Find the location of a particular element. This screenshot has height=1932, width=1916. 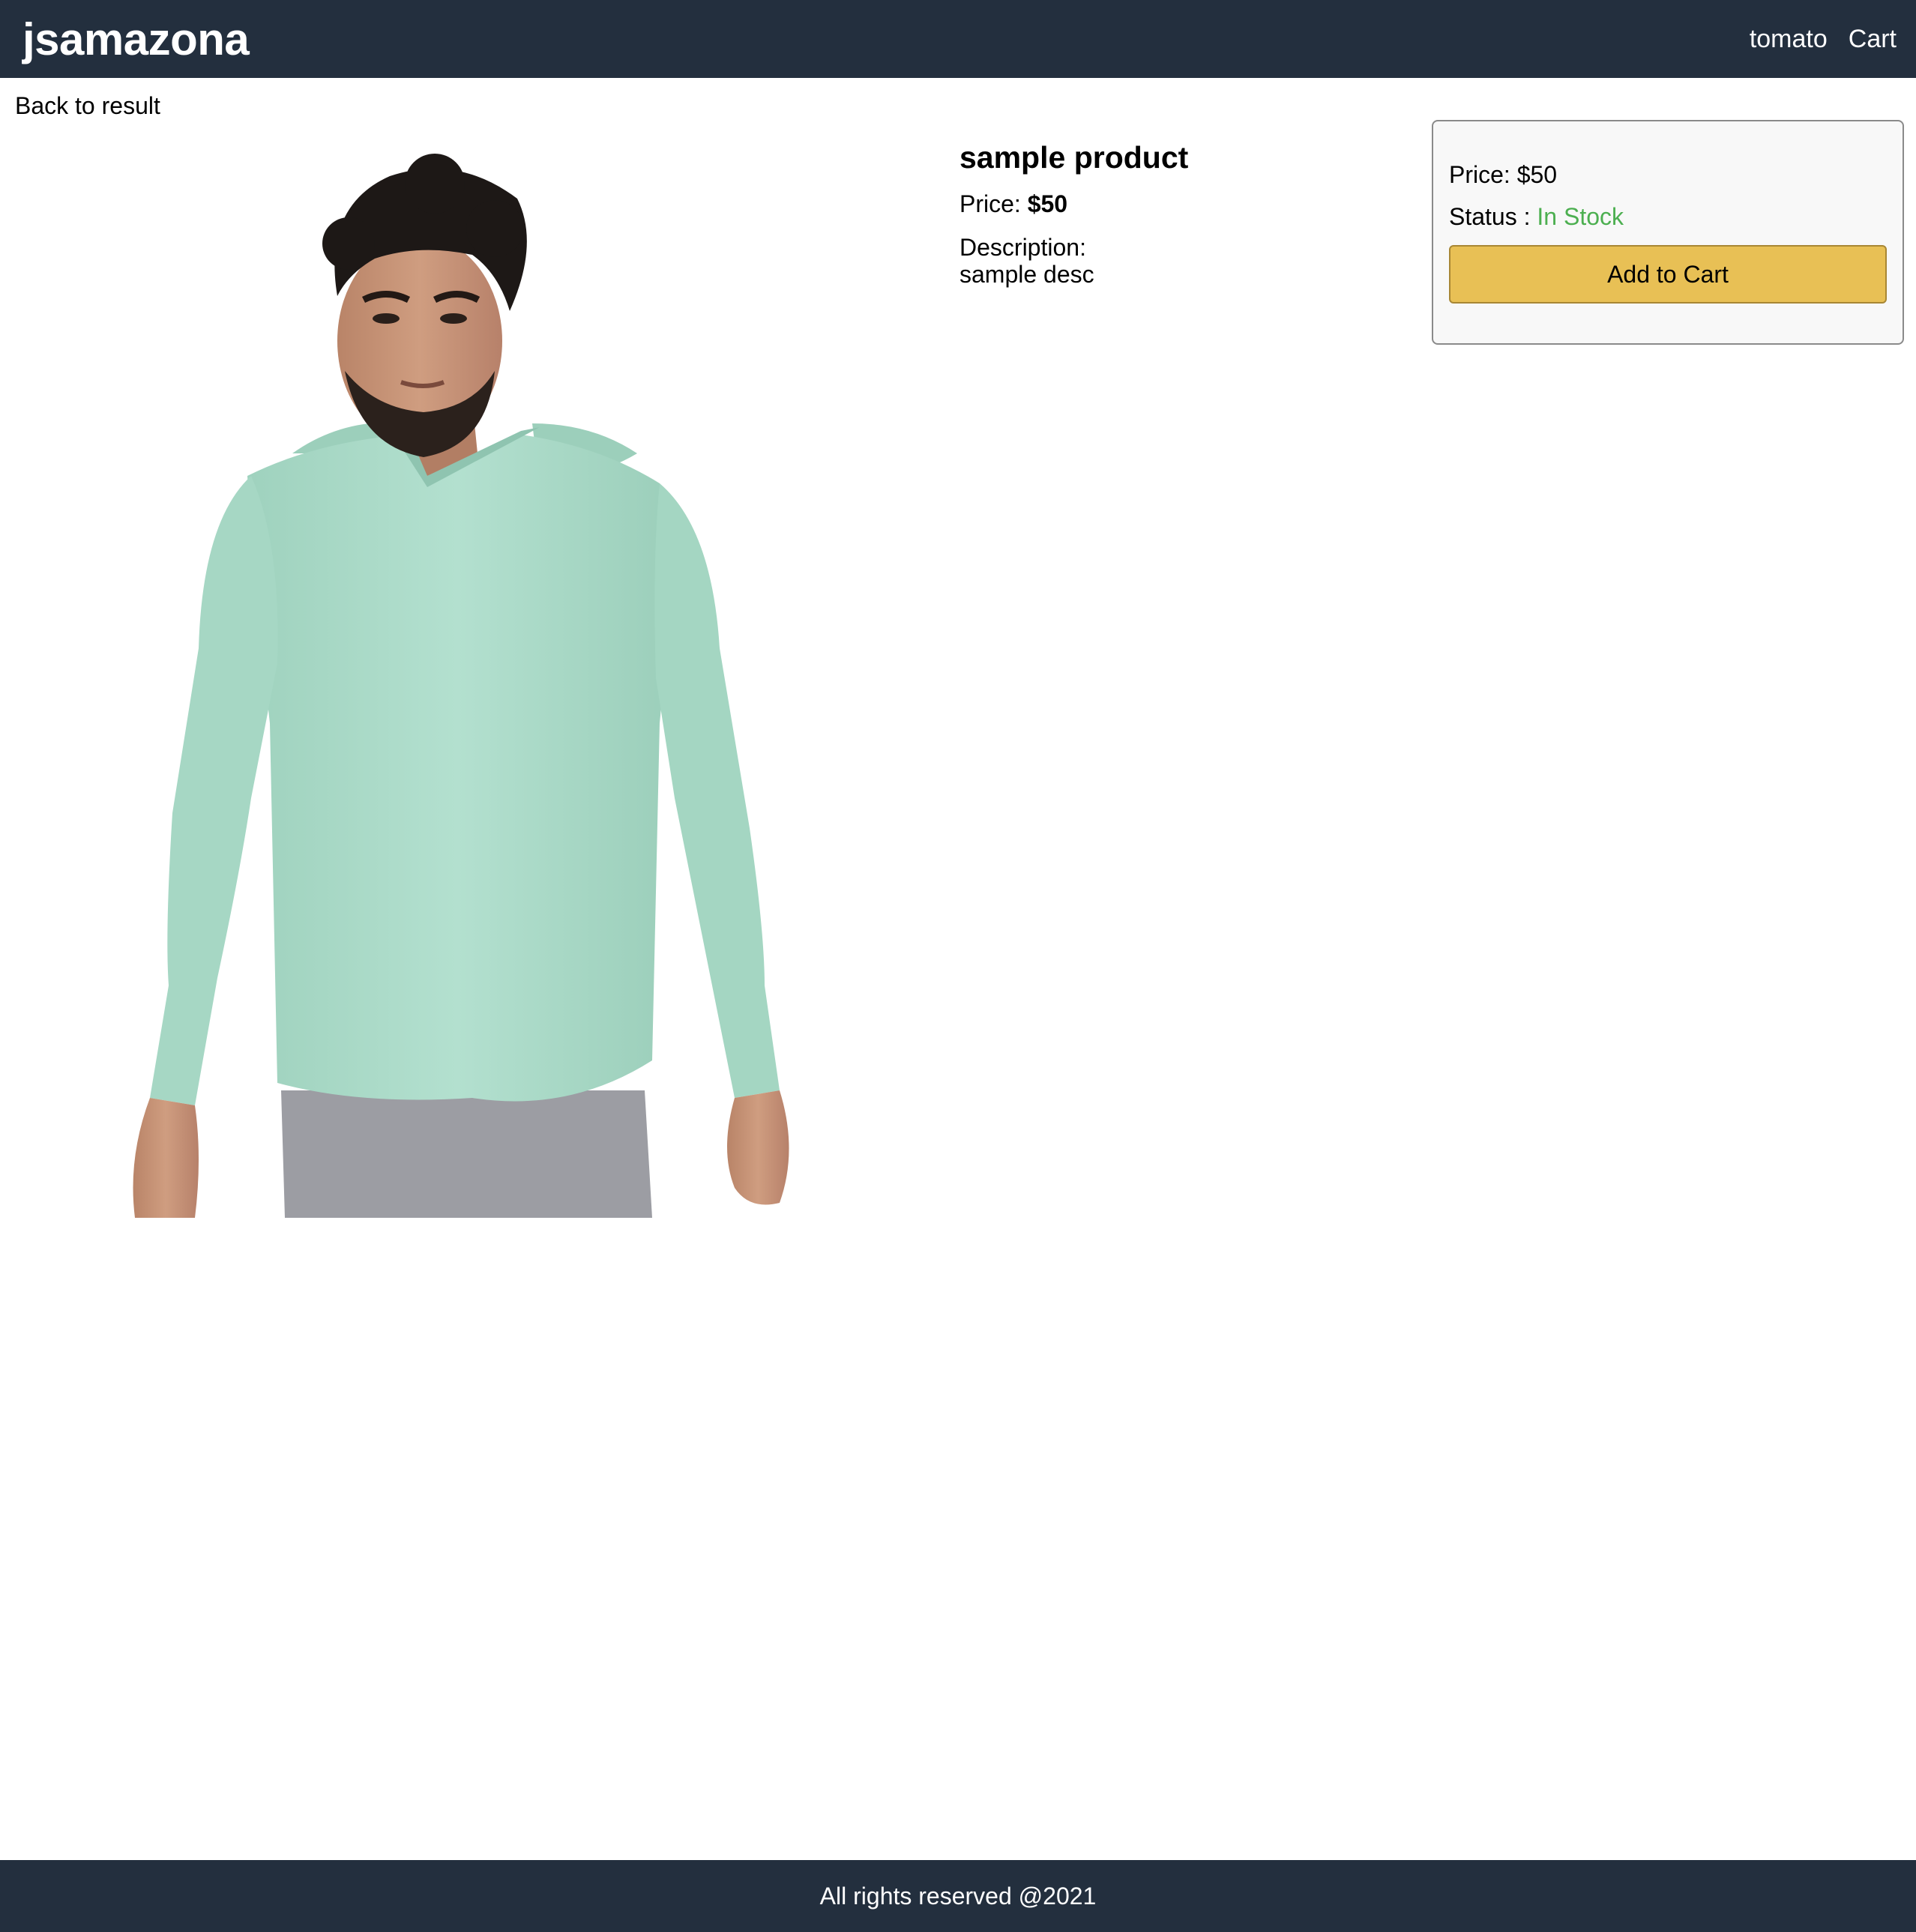

product-title: sample product is located at coordinates (1074, 157).